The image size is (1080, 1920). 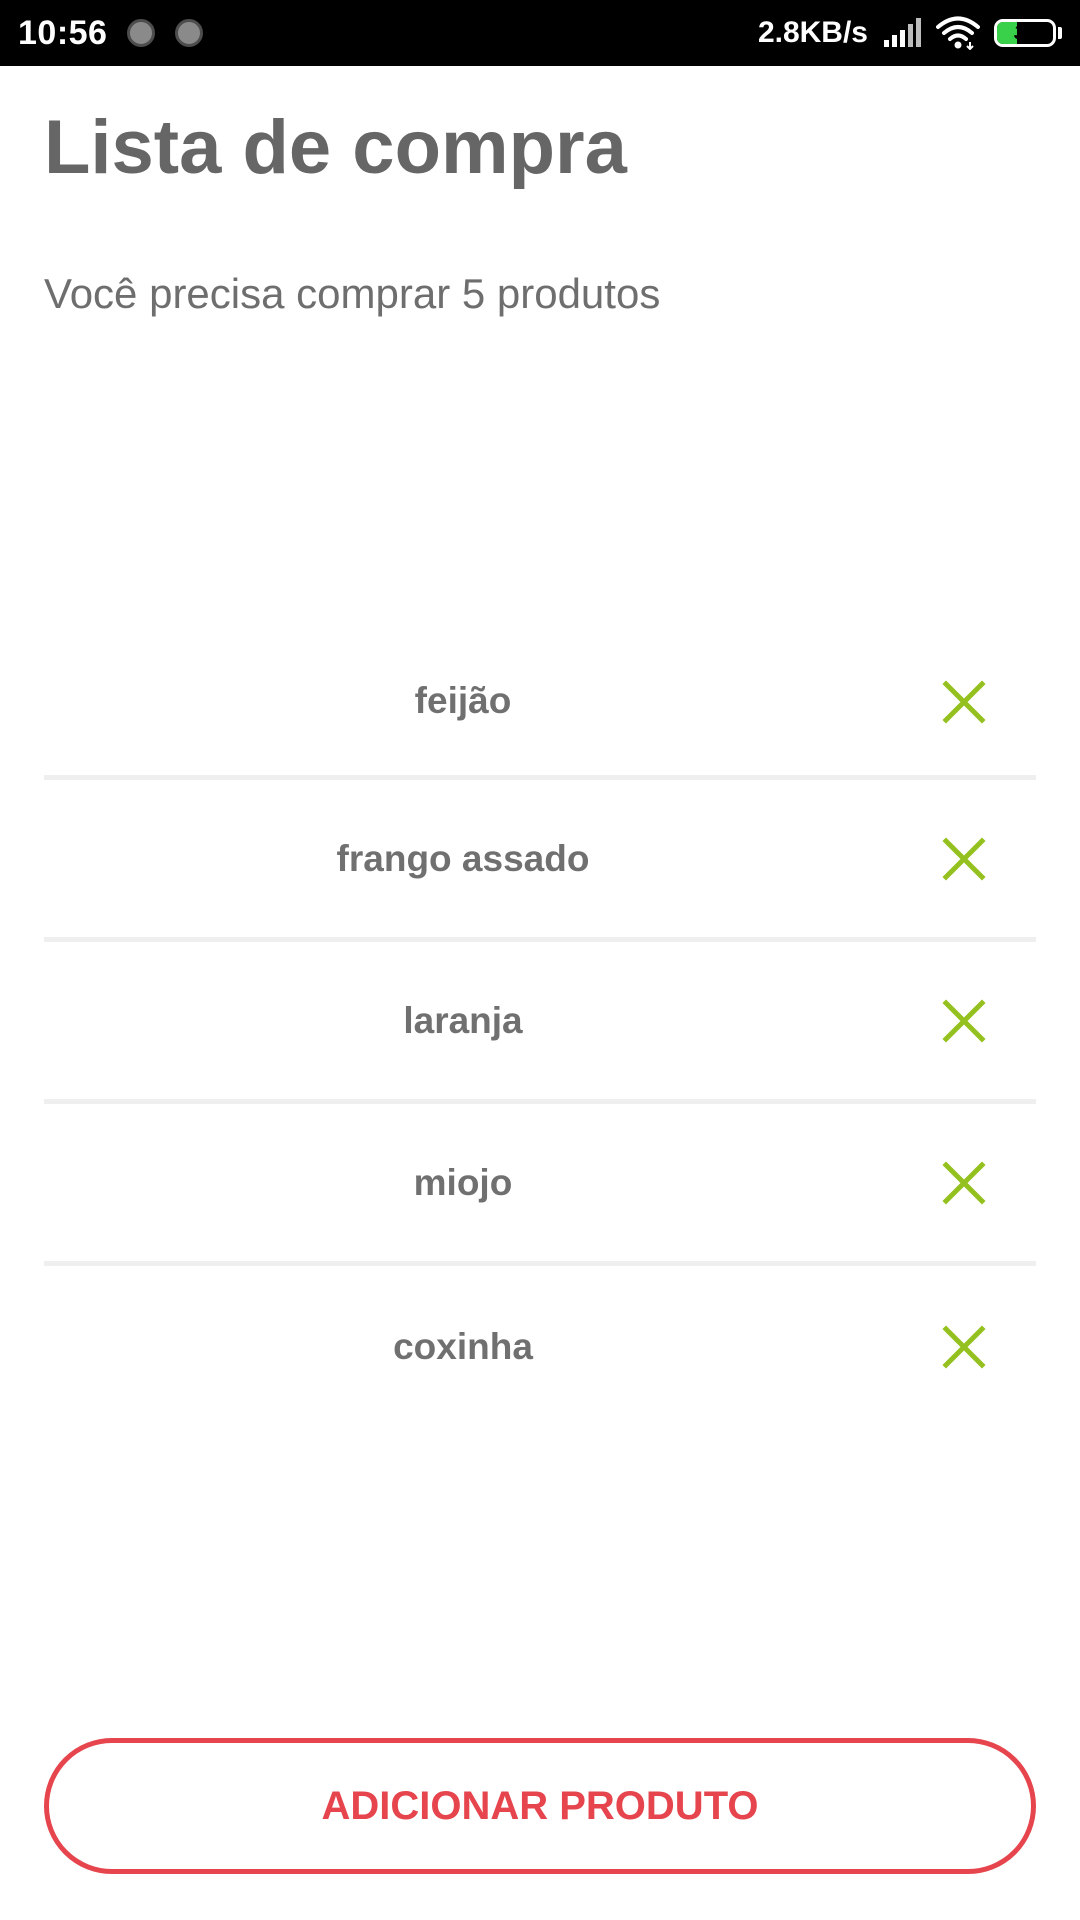 I want to click on status-time: 10:56, so click(x=63, y=32).